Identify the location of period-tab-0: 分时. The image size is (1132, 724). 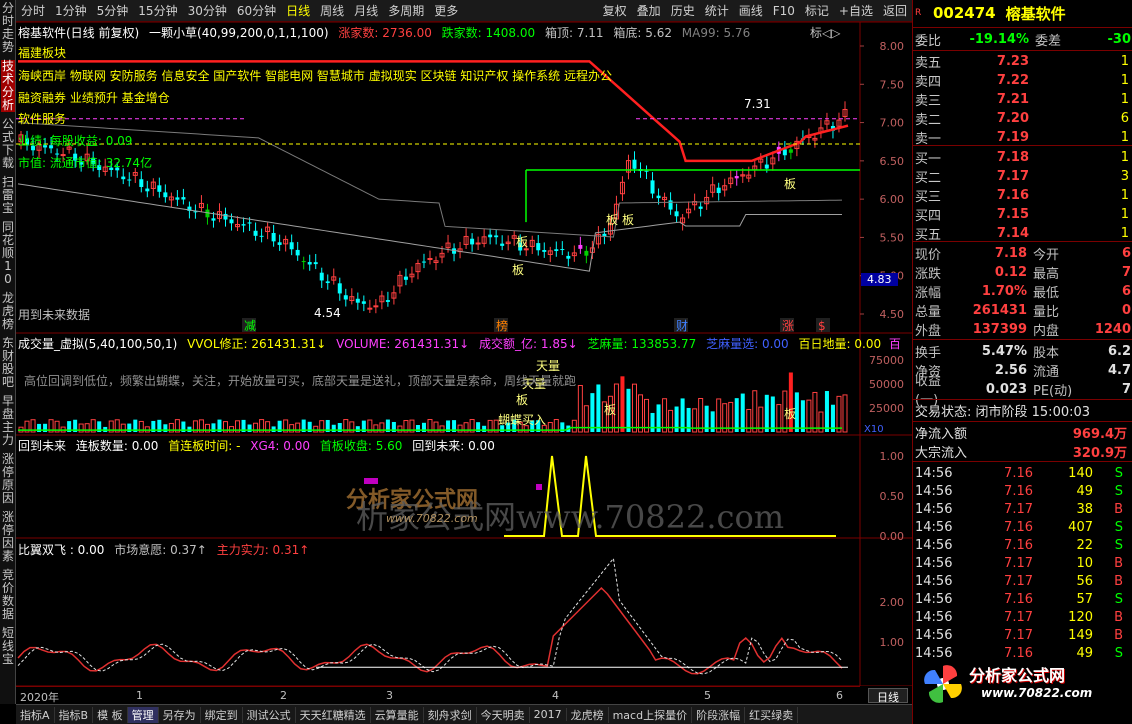
(33, 10).